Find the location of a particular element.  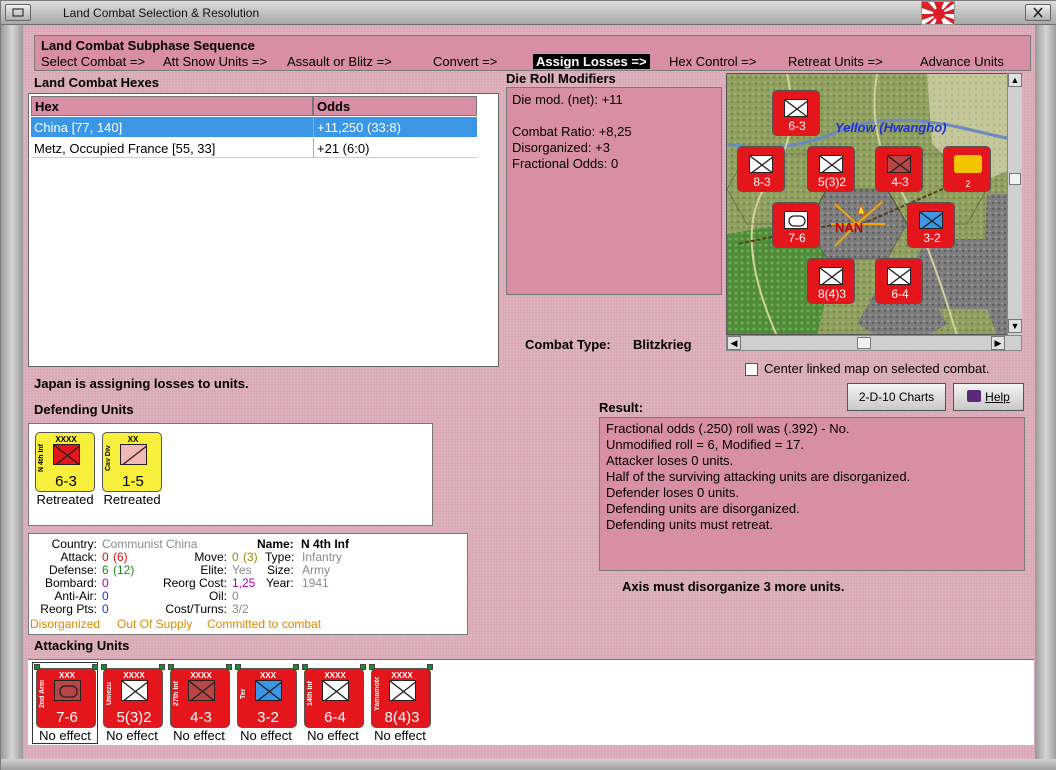

column-header-odds: Odds is located at coordinates (395, 106).